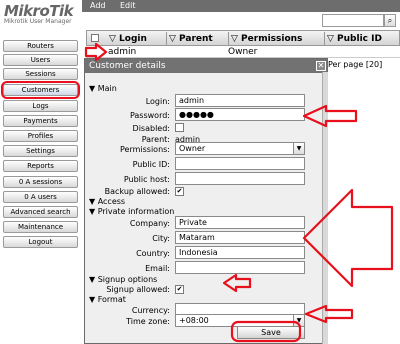 This screenshot has height=344, width=400. Describe the element at coordinates (329, 314) in the screenshot. I see `arrow-timezone-annotation` at that location.